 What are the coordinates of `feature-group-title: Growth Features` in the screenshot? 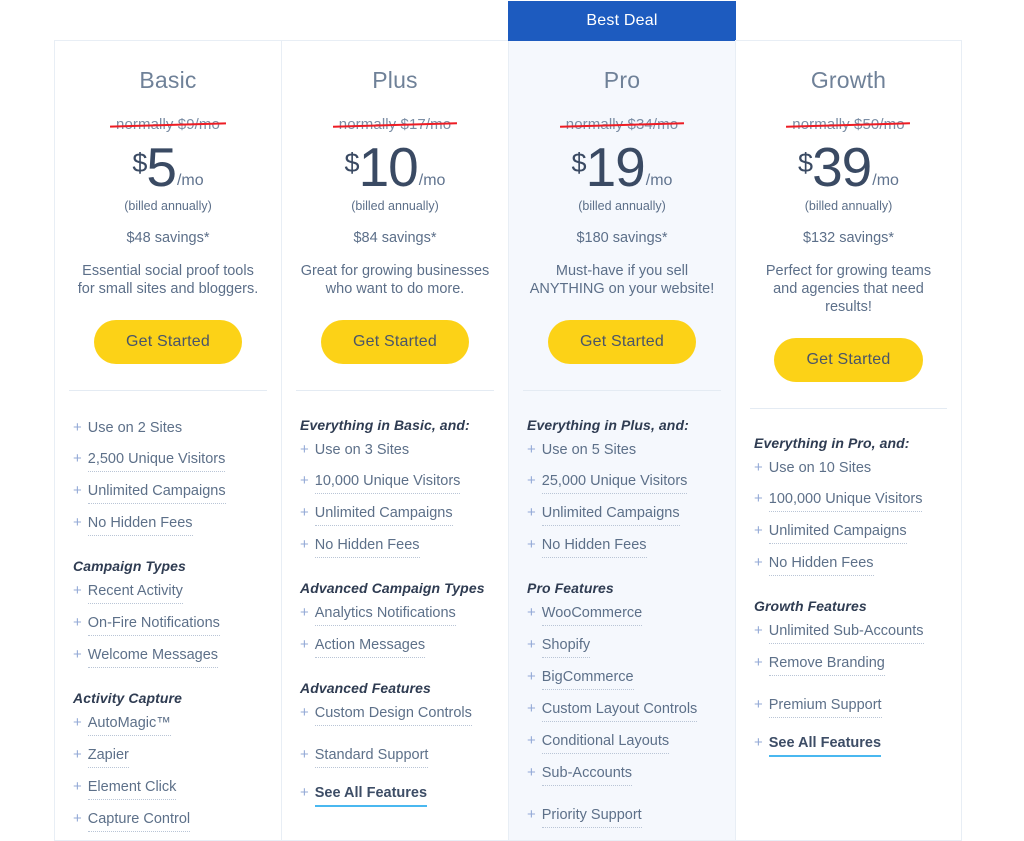 It's located at (810, 606).